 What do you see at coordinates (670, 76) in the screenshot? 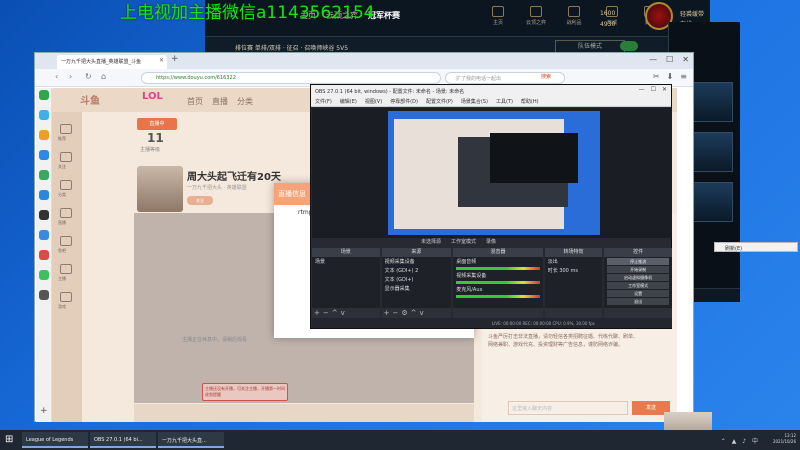
I see `download-icon: ⬇` at bounding box center [670, 76].